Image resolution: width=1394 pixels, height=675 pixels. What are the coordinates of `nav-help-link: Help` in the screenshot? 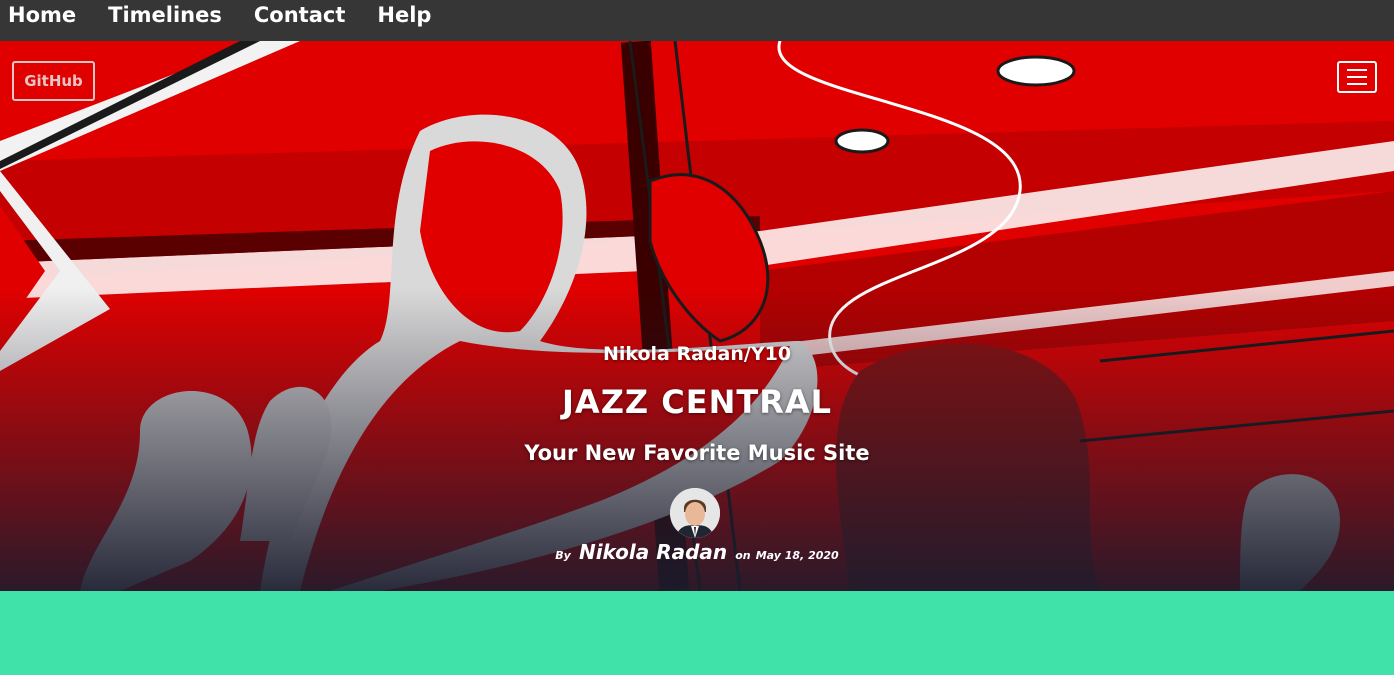 It's located at (404, 15).